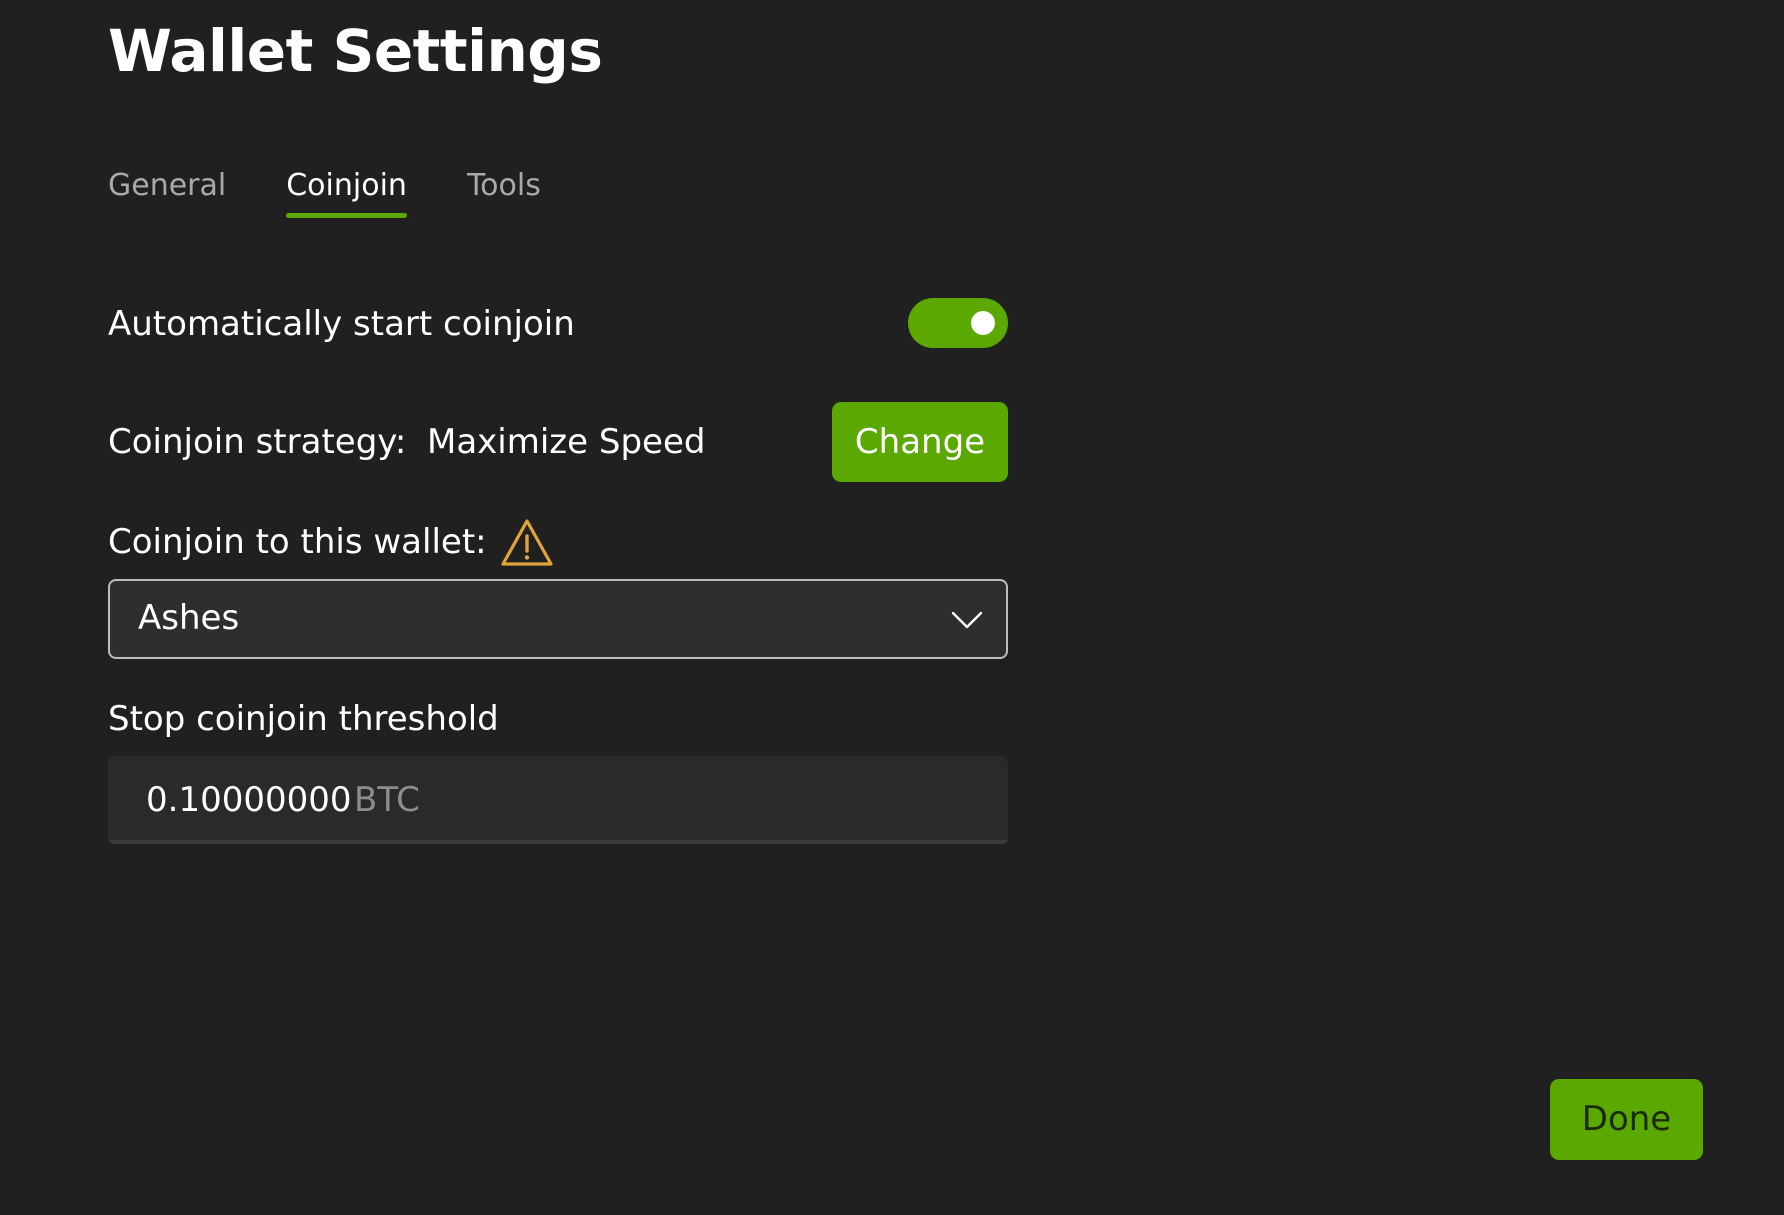 This screenshot has width=1784, height=1215. What do you see at coordinates (983, 323) in the screenshot?
I see `toggle-knob` at bounding box center [983, 323].